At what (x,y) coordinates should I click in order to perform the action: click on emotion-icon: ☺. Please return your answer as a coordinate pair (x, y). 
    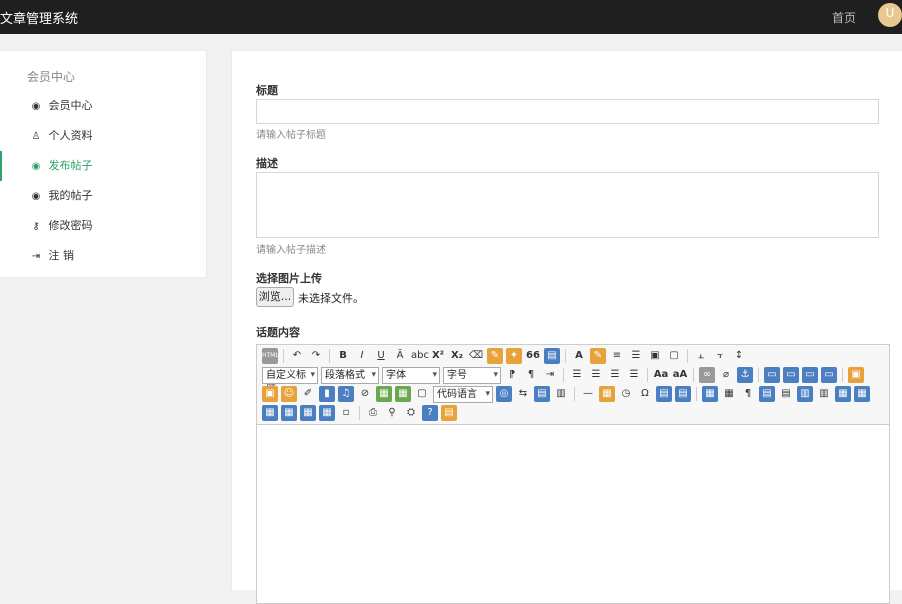
    Looking at the image, I should click on (289, 394).